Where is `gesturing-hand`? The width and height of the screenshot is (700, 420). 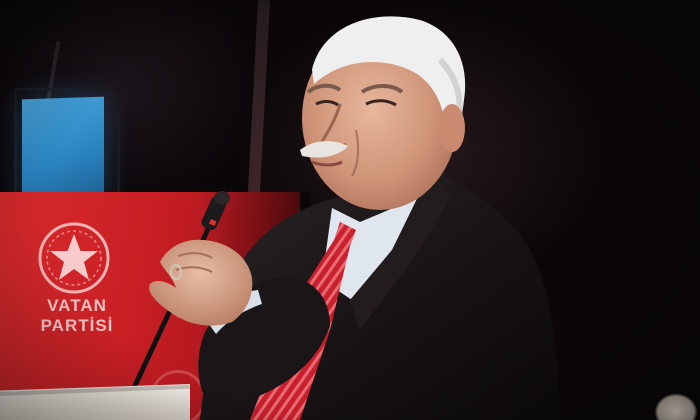 gesturing-hand is located at coordinates (201, 282).